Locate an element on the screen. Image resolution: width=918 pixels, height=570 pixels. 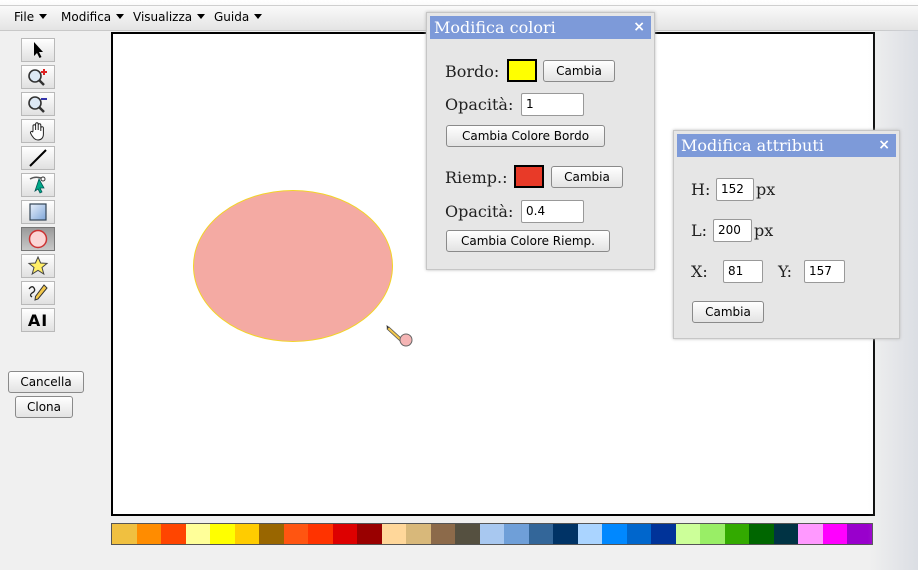
color-palette is located at coordinates (492, 534).